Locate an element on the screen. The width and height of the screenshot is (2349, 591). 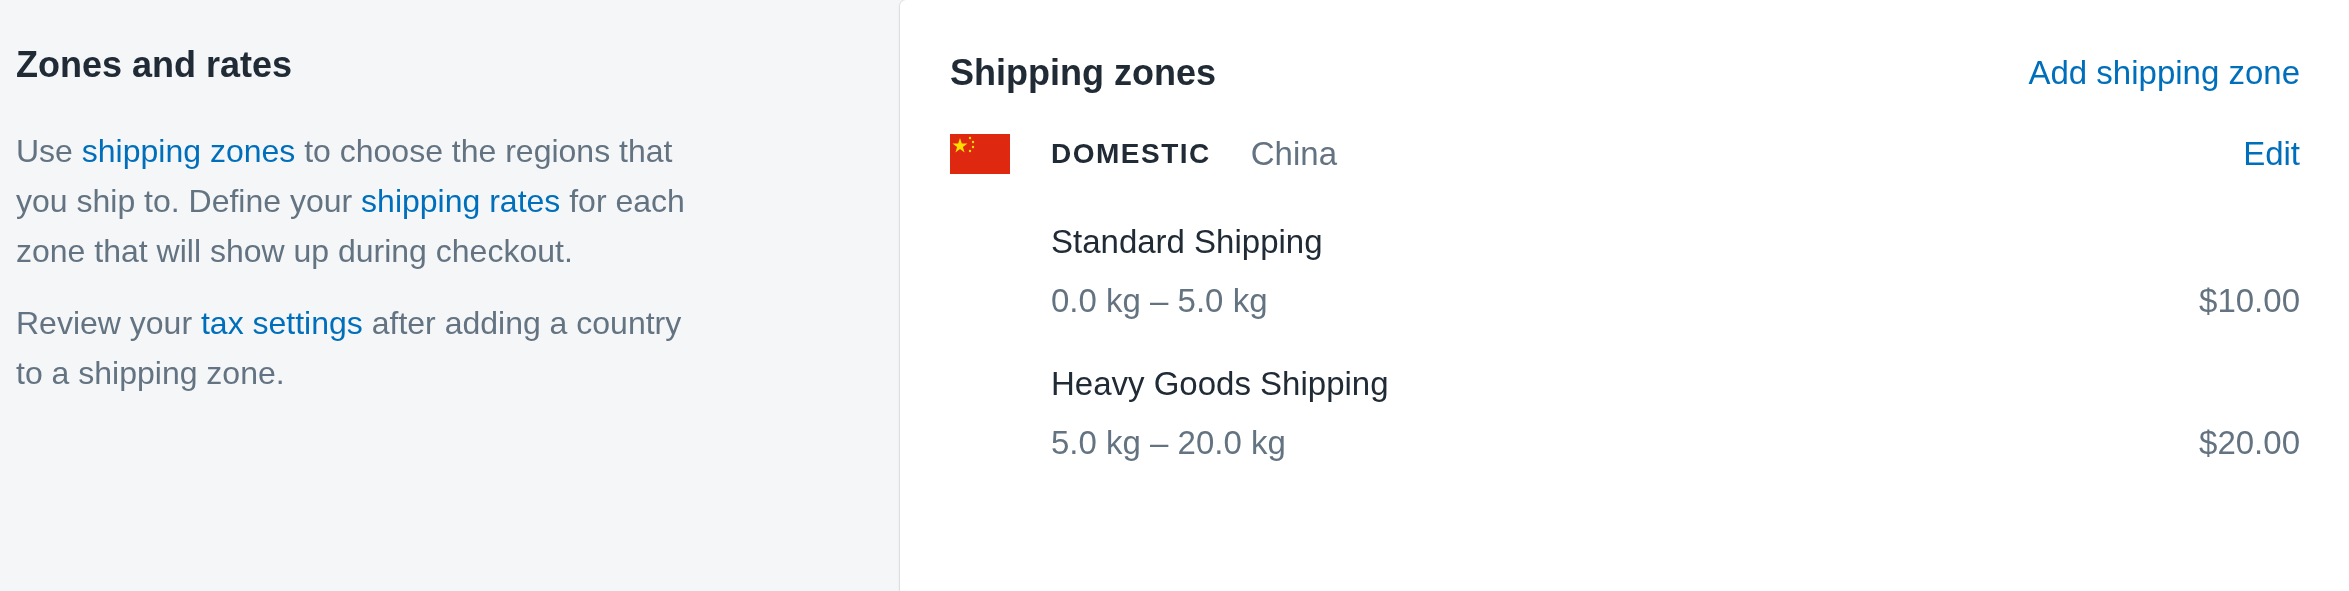
text-link: tax settings is located at coordinates (281, 323).